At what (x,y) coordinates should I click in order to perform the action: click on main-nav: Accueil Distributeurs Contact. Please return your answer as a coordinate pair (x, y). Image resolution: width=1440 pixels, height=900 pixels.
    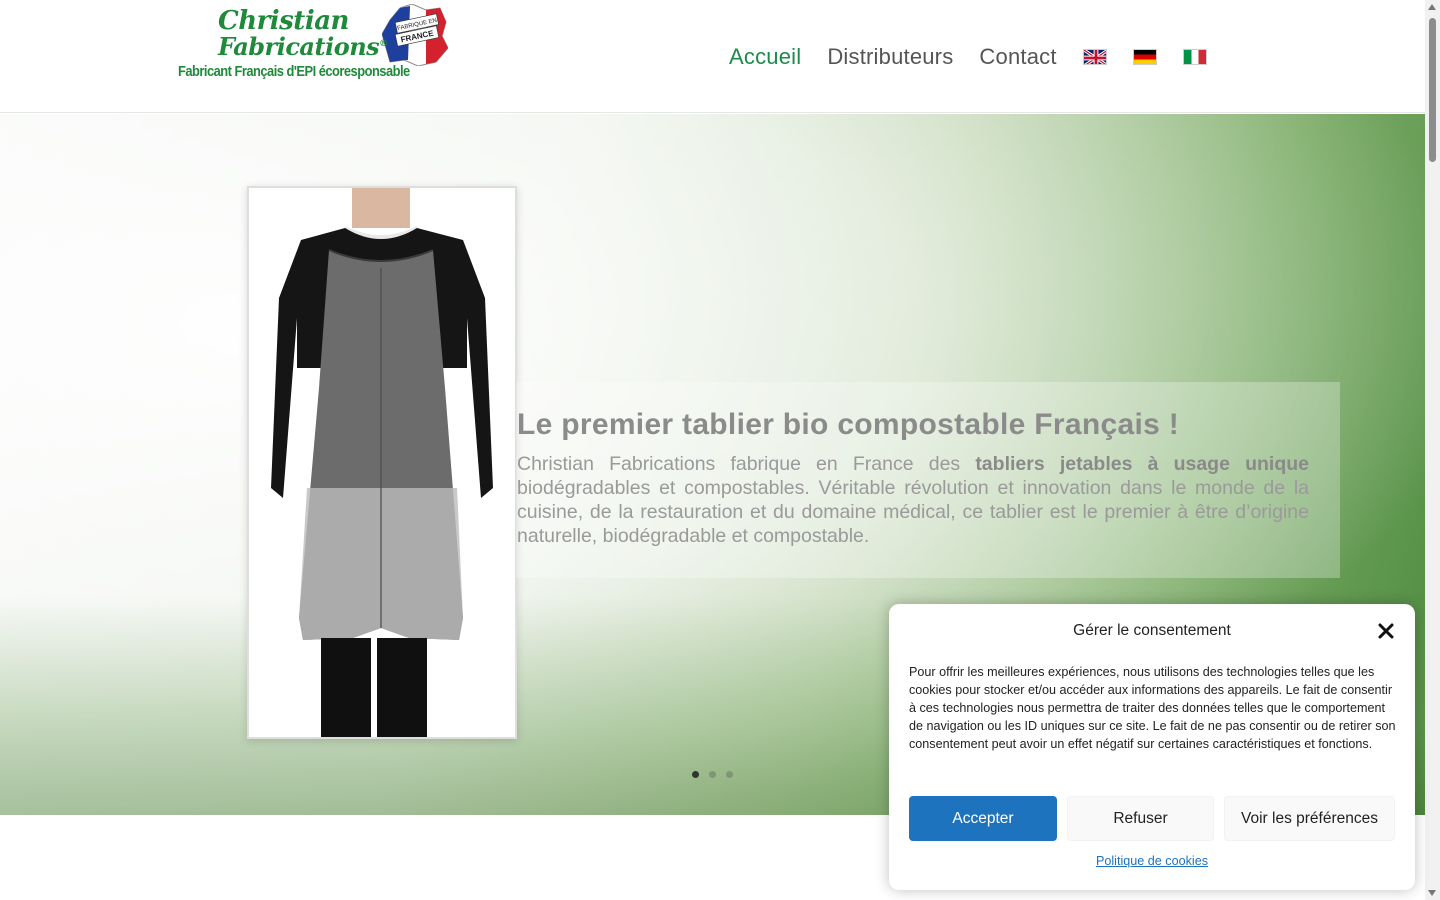
    Looking at the image, I should click on (981, 57).